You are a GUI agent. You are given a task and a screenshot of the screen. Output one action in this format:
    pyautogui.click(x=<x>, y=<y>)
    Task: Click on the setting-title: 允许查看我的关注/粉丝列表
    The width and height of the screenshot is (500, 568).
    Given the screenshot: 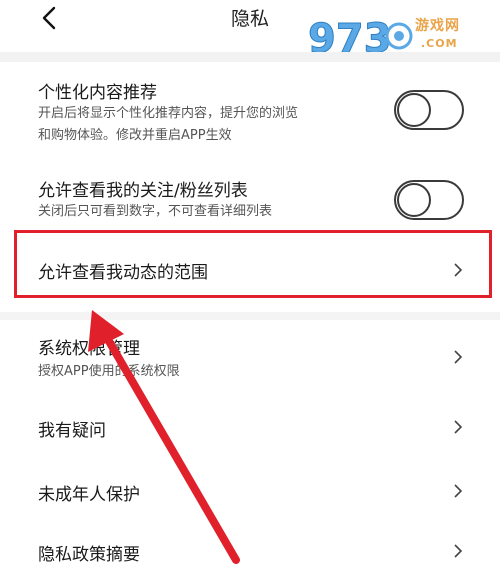 What is the action you would take?
    pyautogui.click(x=143, y=191)
    